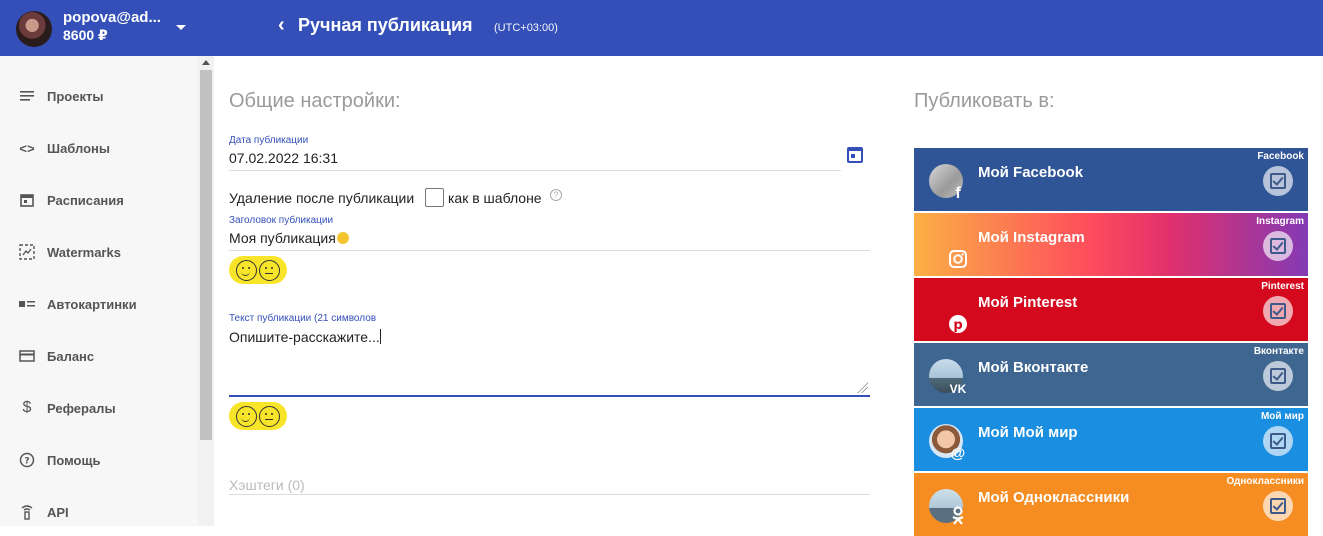 Image resolution: width=1323 pixels, height=536 pixels. I want to click on text-caret, so click(380, 336).